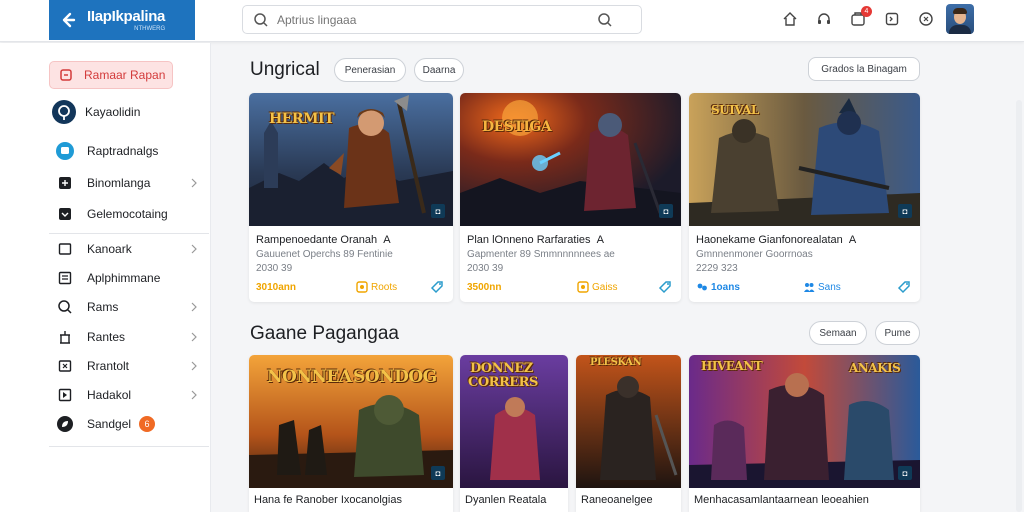 The width and height of the screenshot is (1024, 512). Describe the element at coordinates (109, 424) in the screenshot. I see `sidebar-item-label: Sandgel` at that location.